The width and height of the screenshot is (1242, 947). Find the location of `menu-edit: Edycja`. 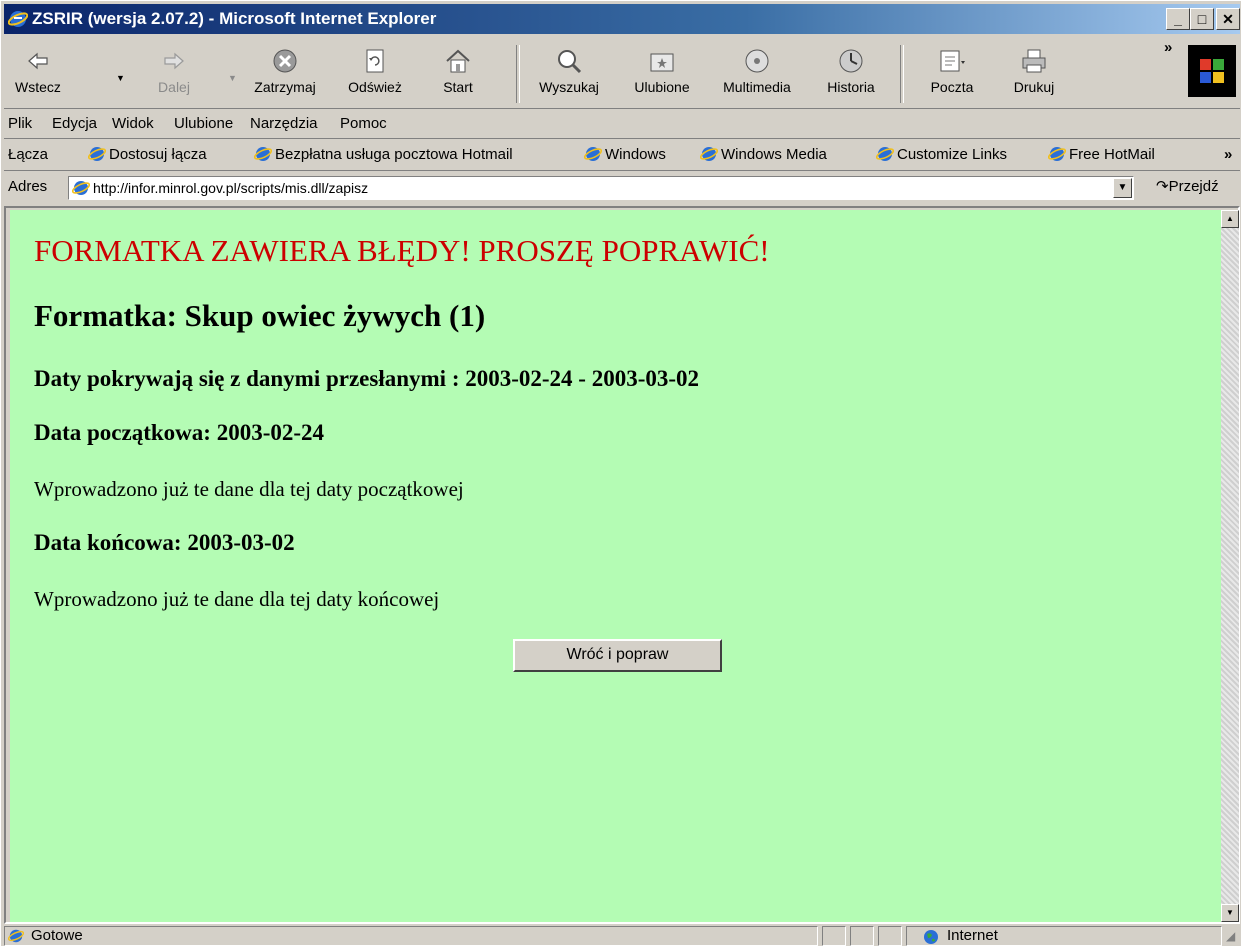

menu-edit: Edycja is located at coordinates (74, 124).